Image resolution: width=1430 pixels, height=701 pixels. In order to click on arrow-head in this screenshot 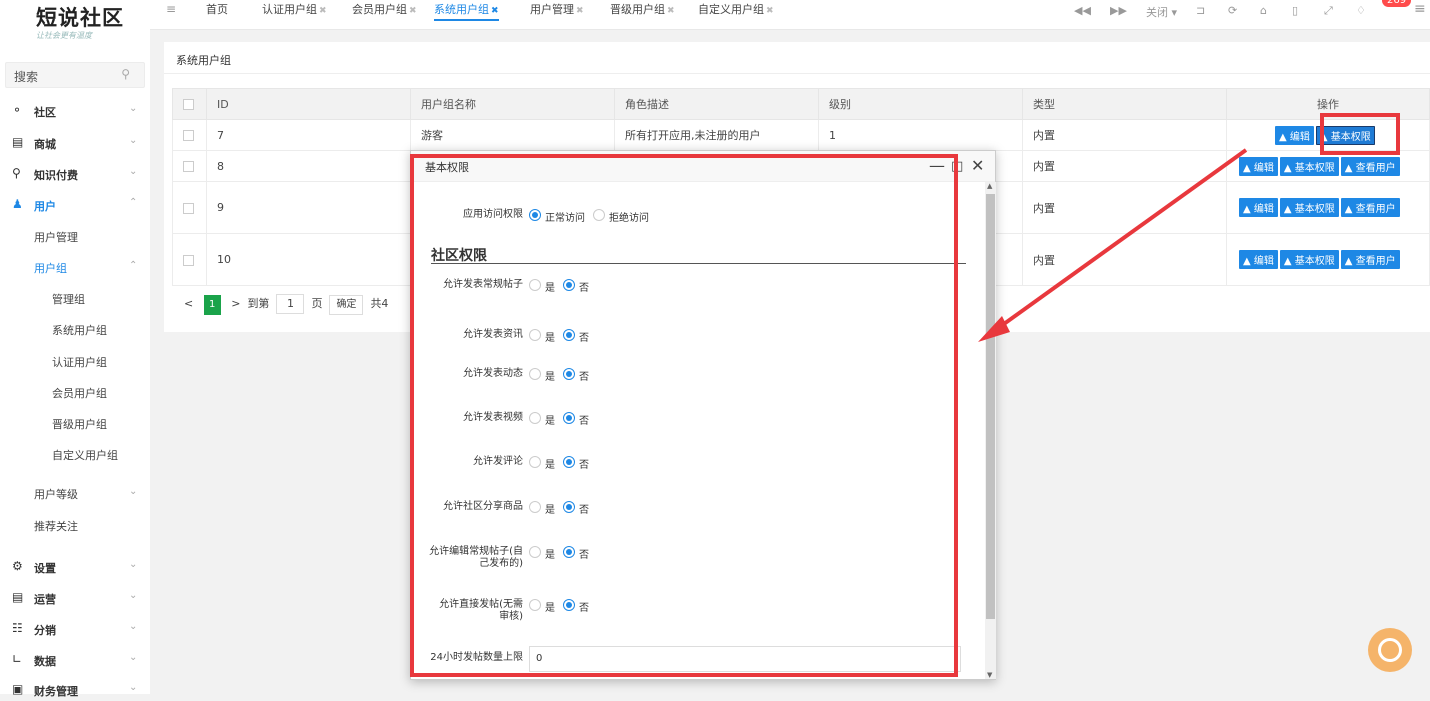, I will do `click(994, 329)`.